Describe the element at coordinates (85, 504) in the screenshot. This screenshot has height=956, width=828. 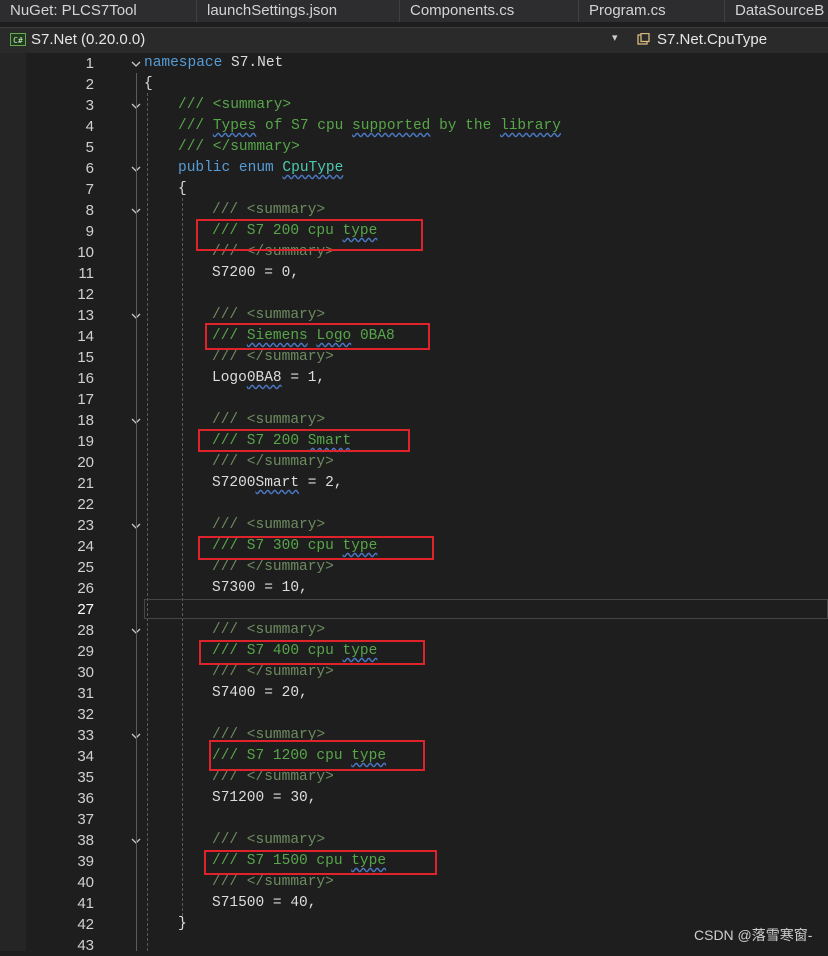
I see `line-number: 22` at that location.